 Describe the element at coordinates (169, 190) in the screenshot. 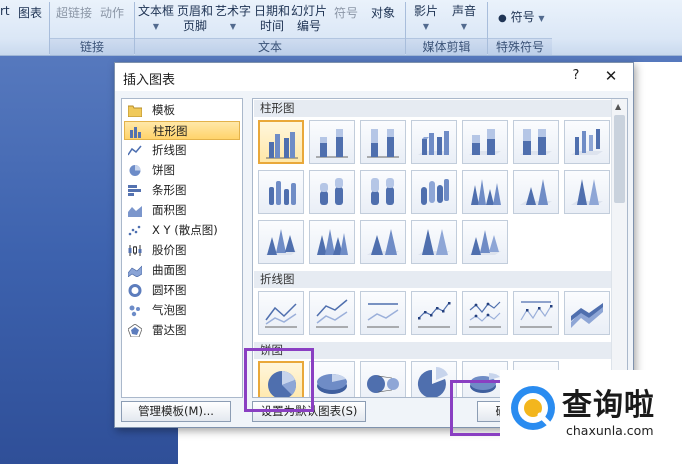

I see `category-label: 条形图` at that location.